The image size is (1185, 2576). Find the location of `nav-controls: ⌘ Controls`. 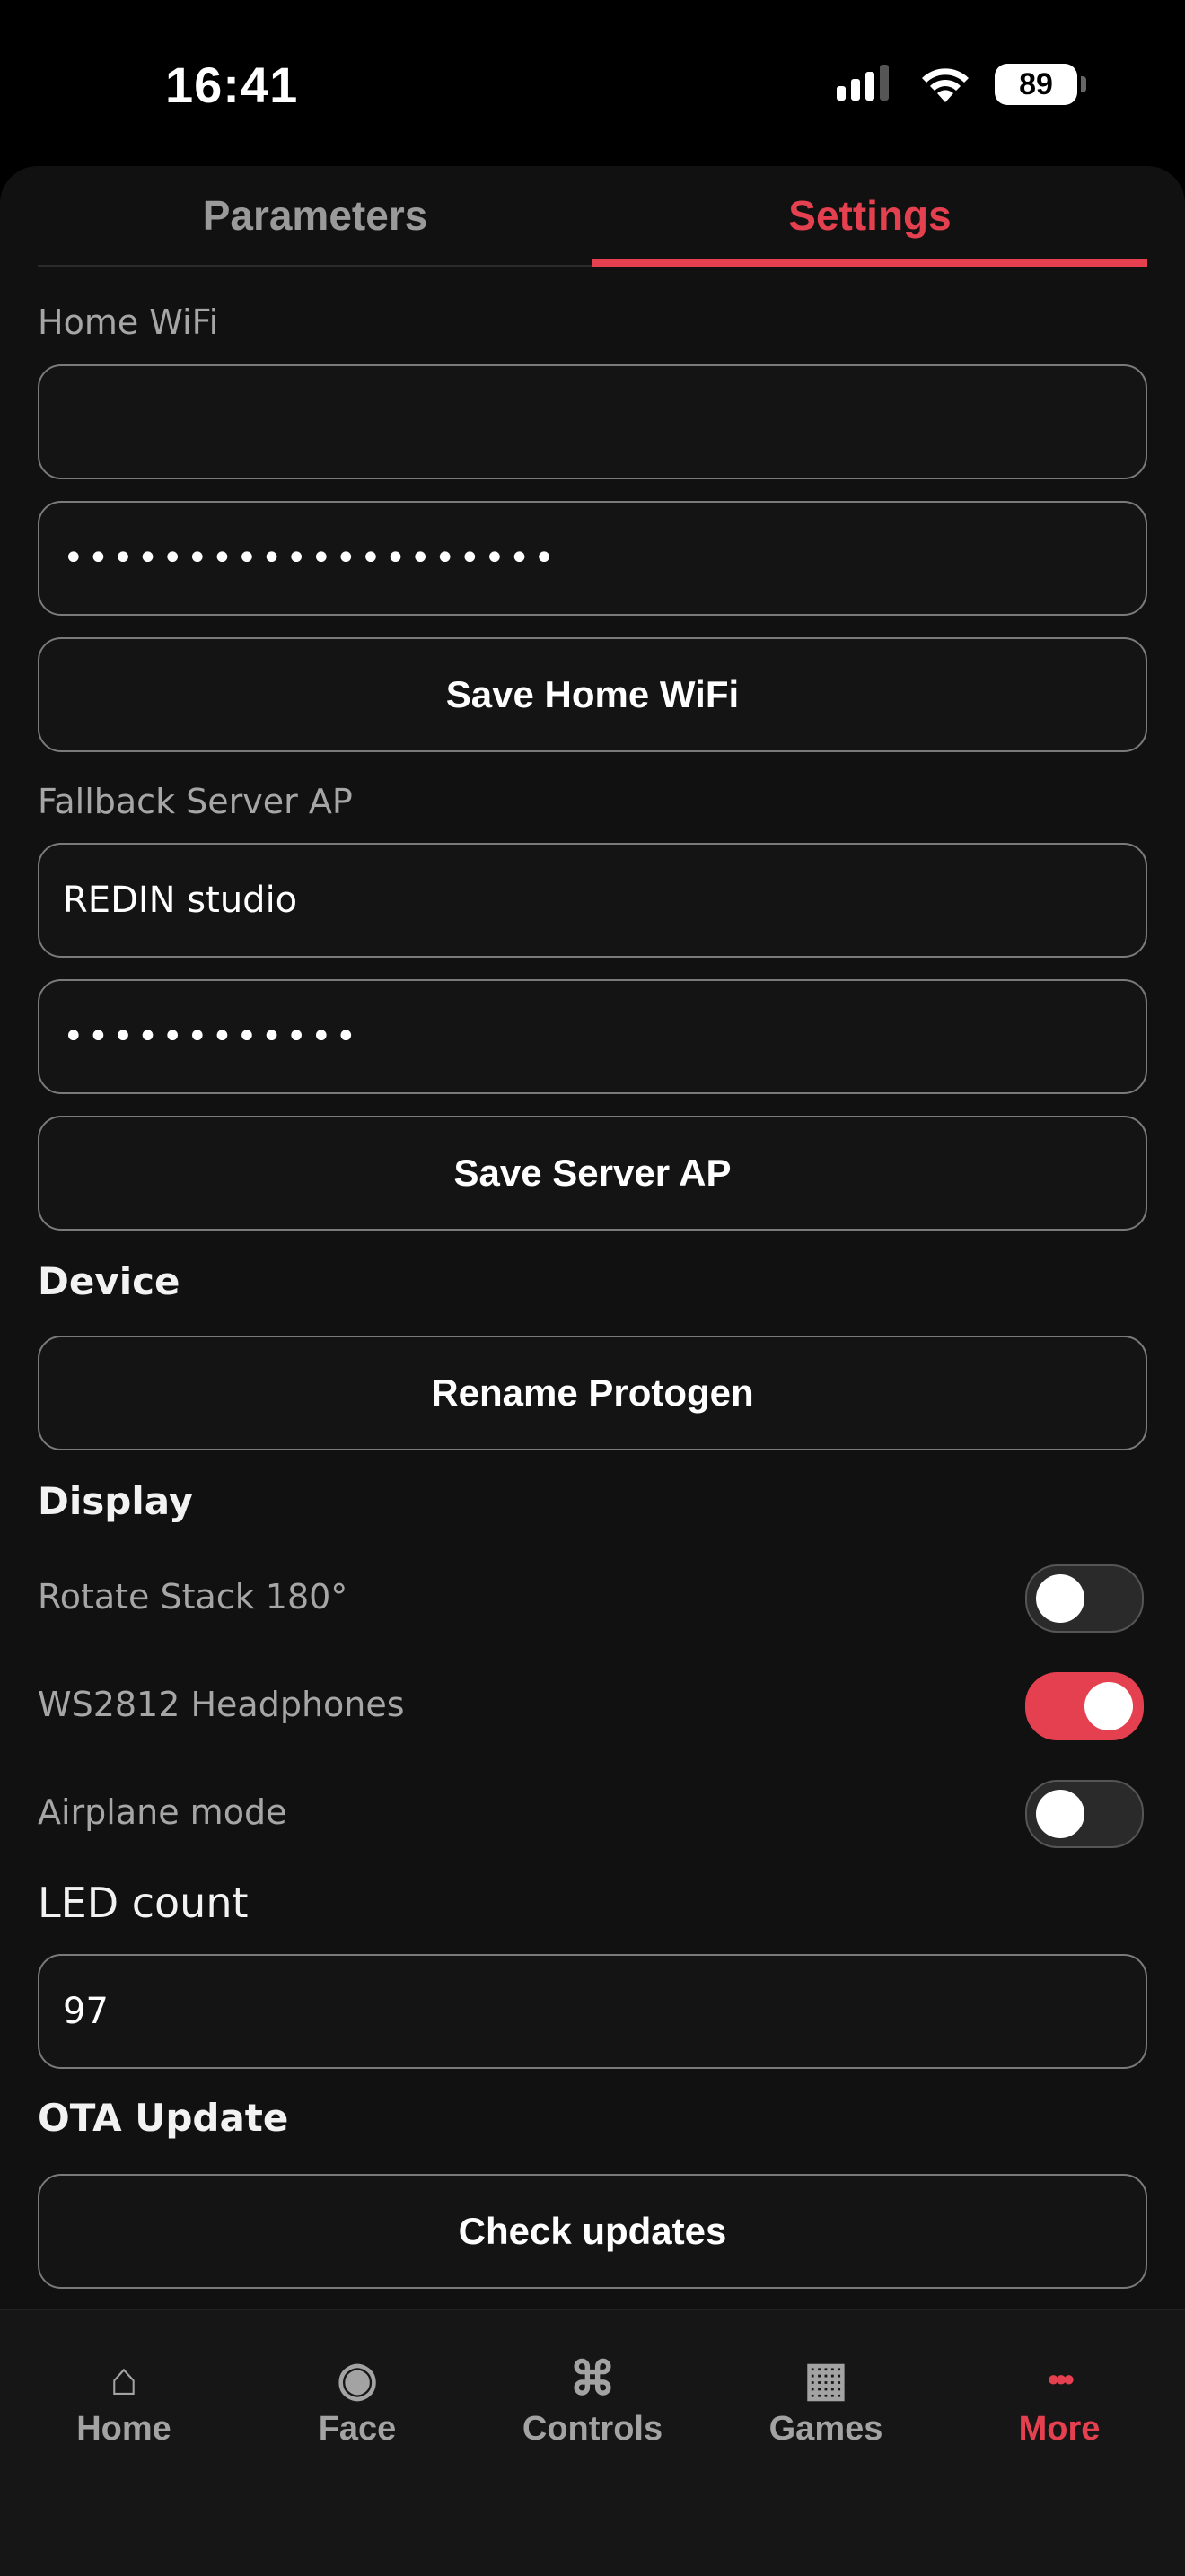

nav-controls: ⌘ Controls is located at coordinates (592, 2400).